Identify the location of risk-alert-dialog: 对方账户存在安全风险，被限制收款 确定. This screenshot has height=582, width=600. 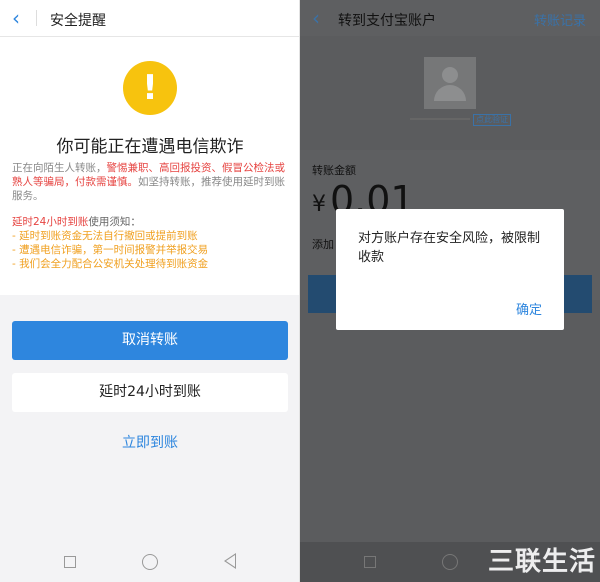
(450, 269).